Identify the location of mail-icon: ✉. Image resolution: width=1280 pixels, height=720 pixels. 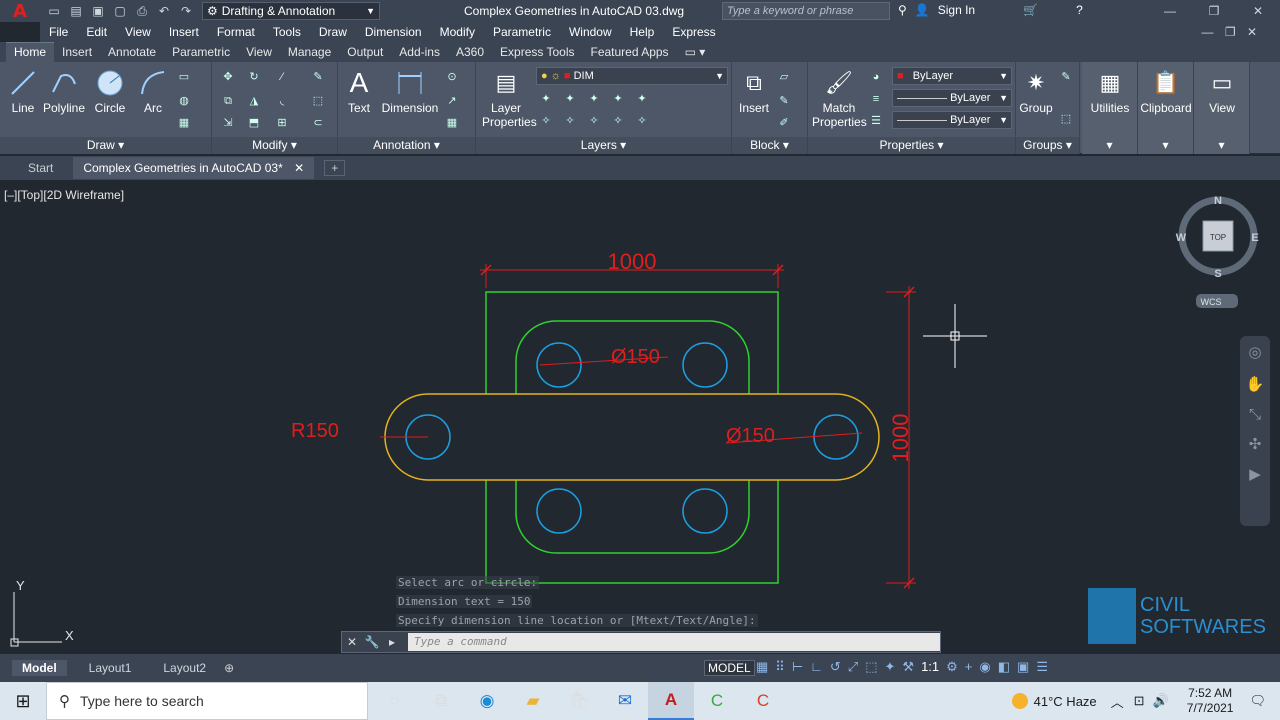
(625, 701).